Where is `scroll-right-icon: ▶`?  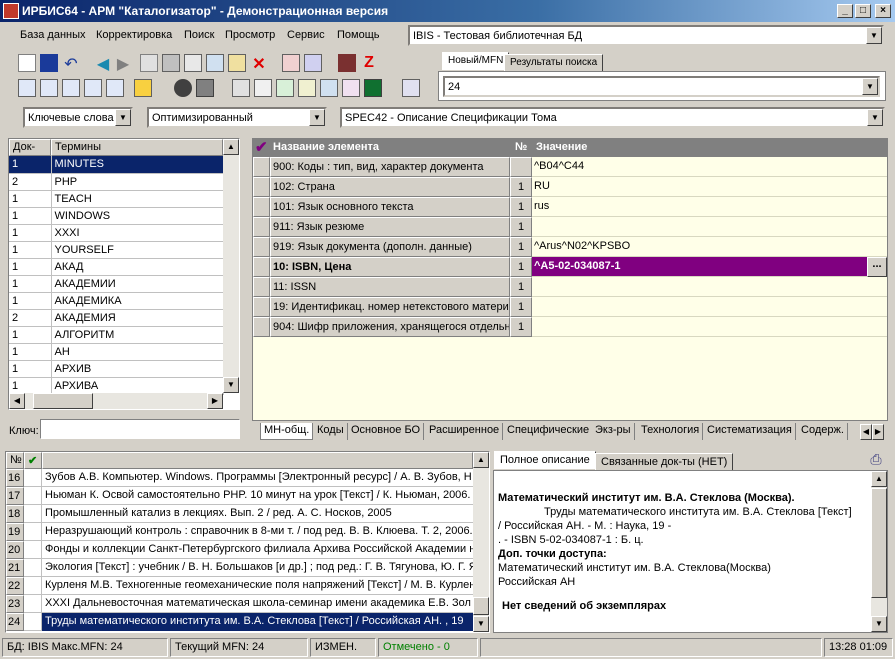
scroll-right-icon: ▶ is located at coordinates (215, 401).